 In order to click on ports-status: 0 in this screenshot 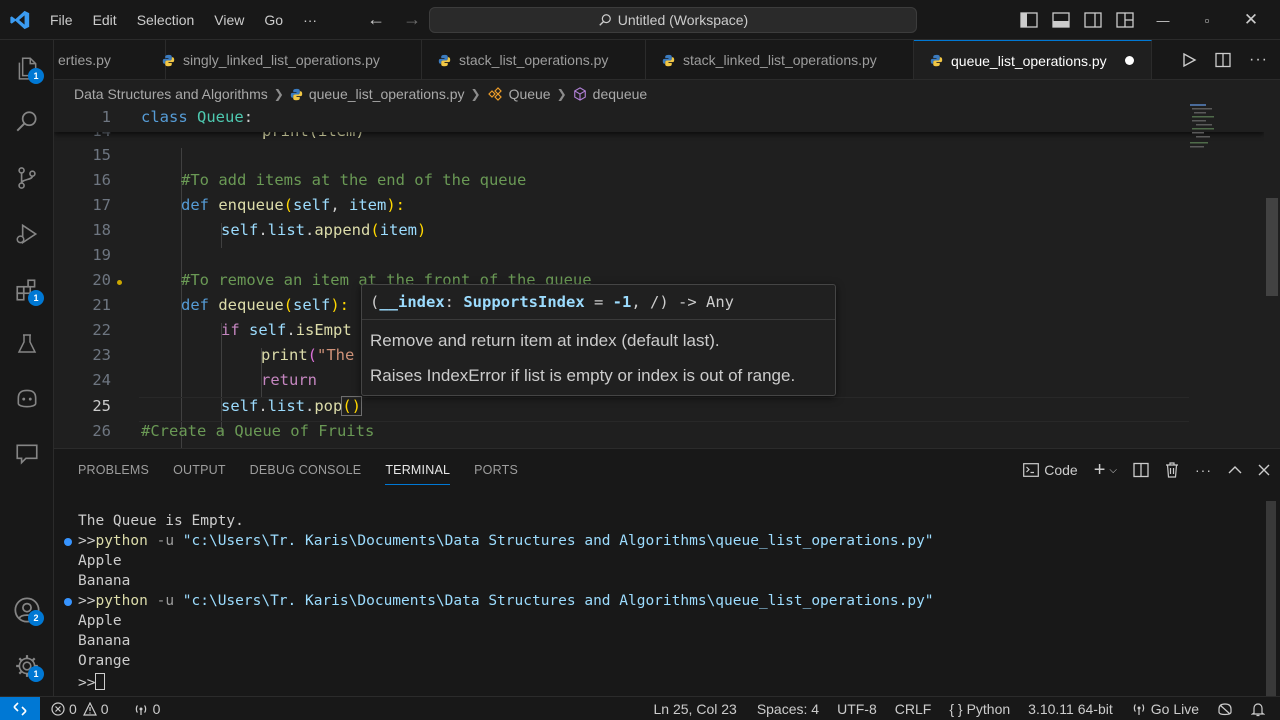, I will do `click(147, 709)`.